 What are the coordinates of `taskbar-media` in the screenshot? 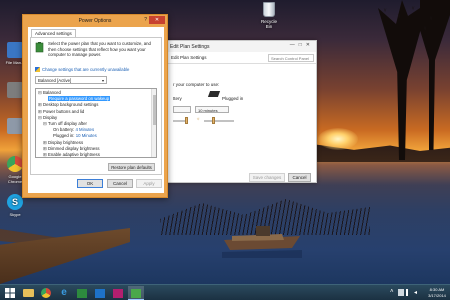 It's located at (118, 293).